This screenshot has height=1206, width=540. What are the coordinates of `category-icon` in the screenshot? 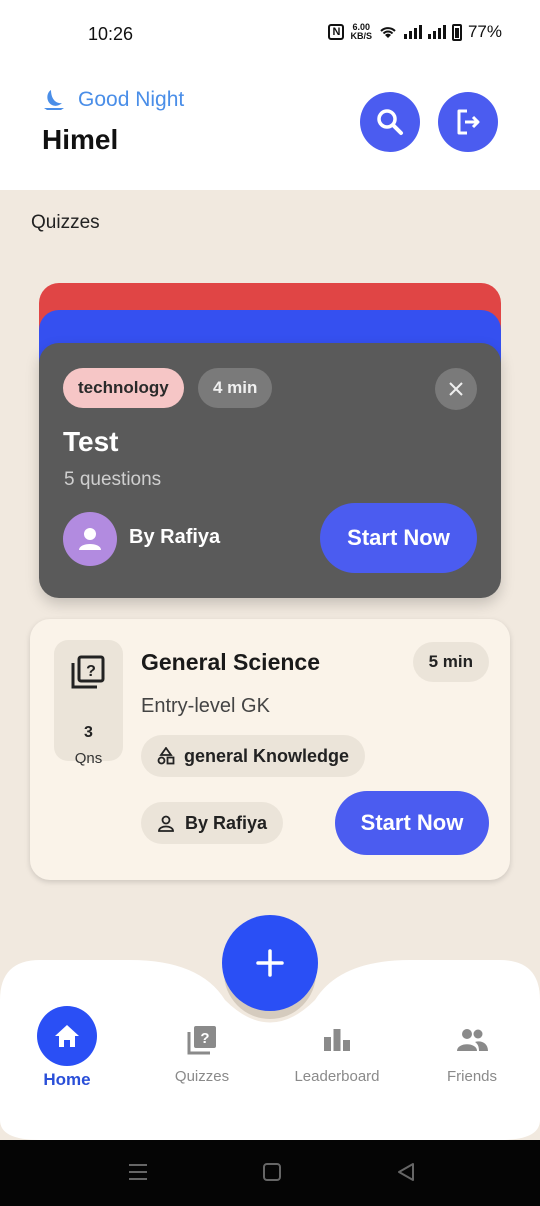 It's located at (166, 756).